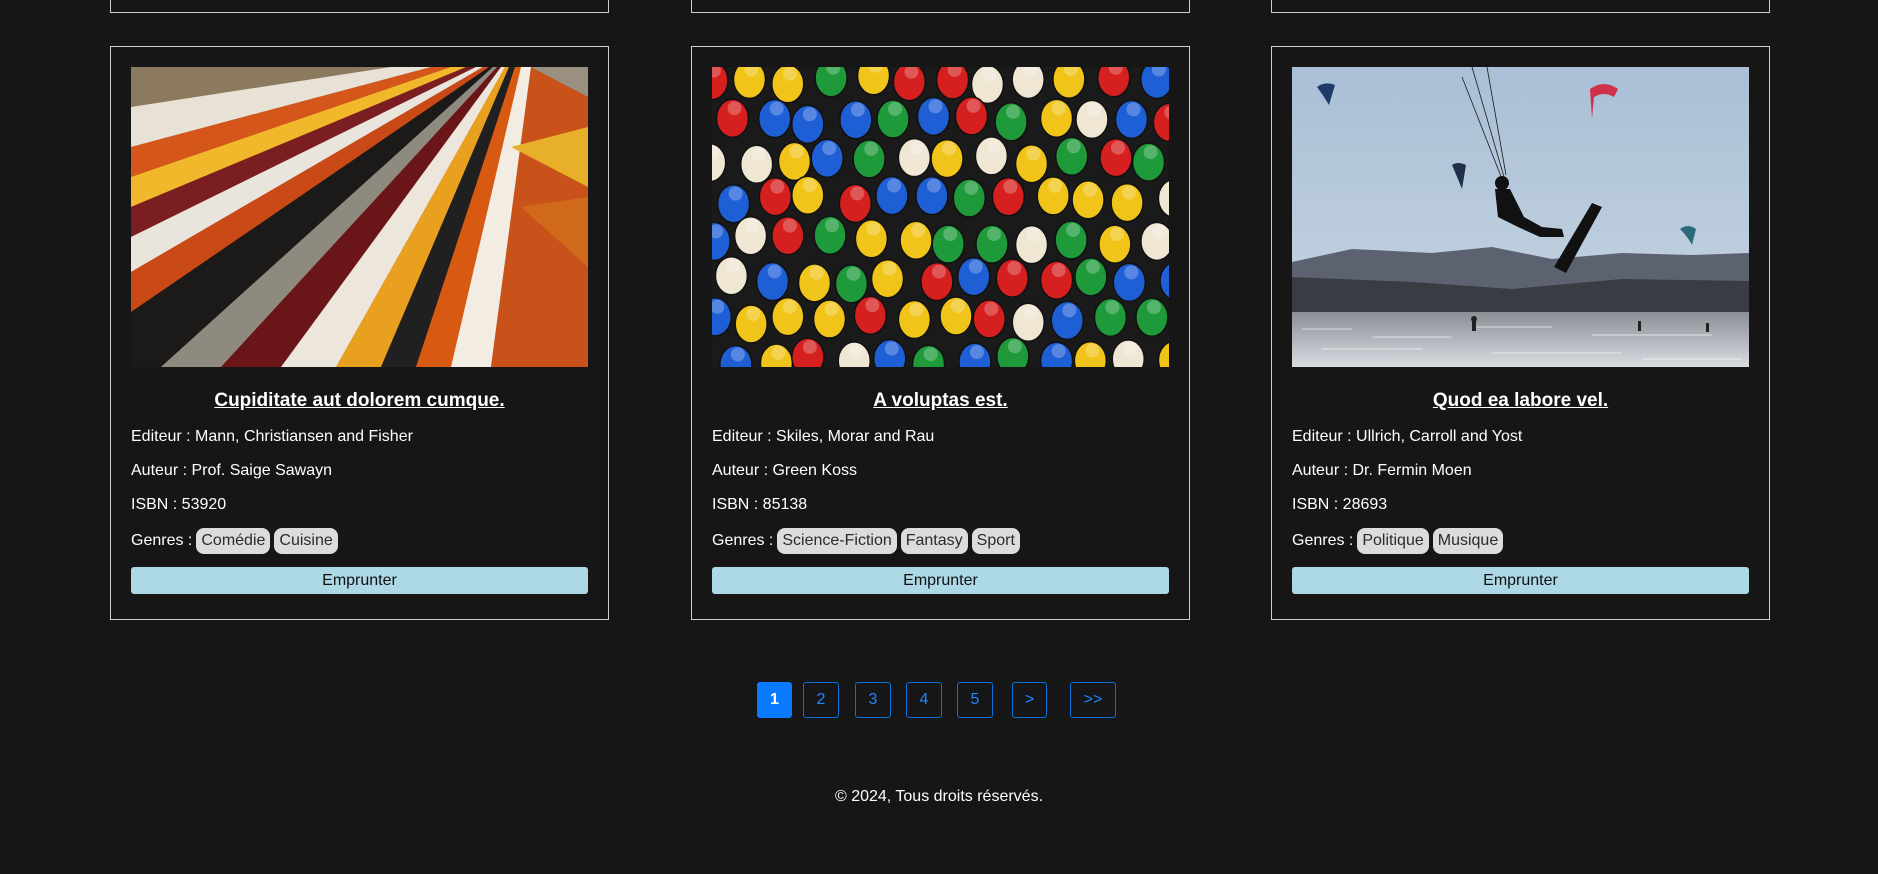  Describe the element at coordinates (760, 504) in the screenshot. I see `book-isbn: ISBN : 85138` at that location.